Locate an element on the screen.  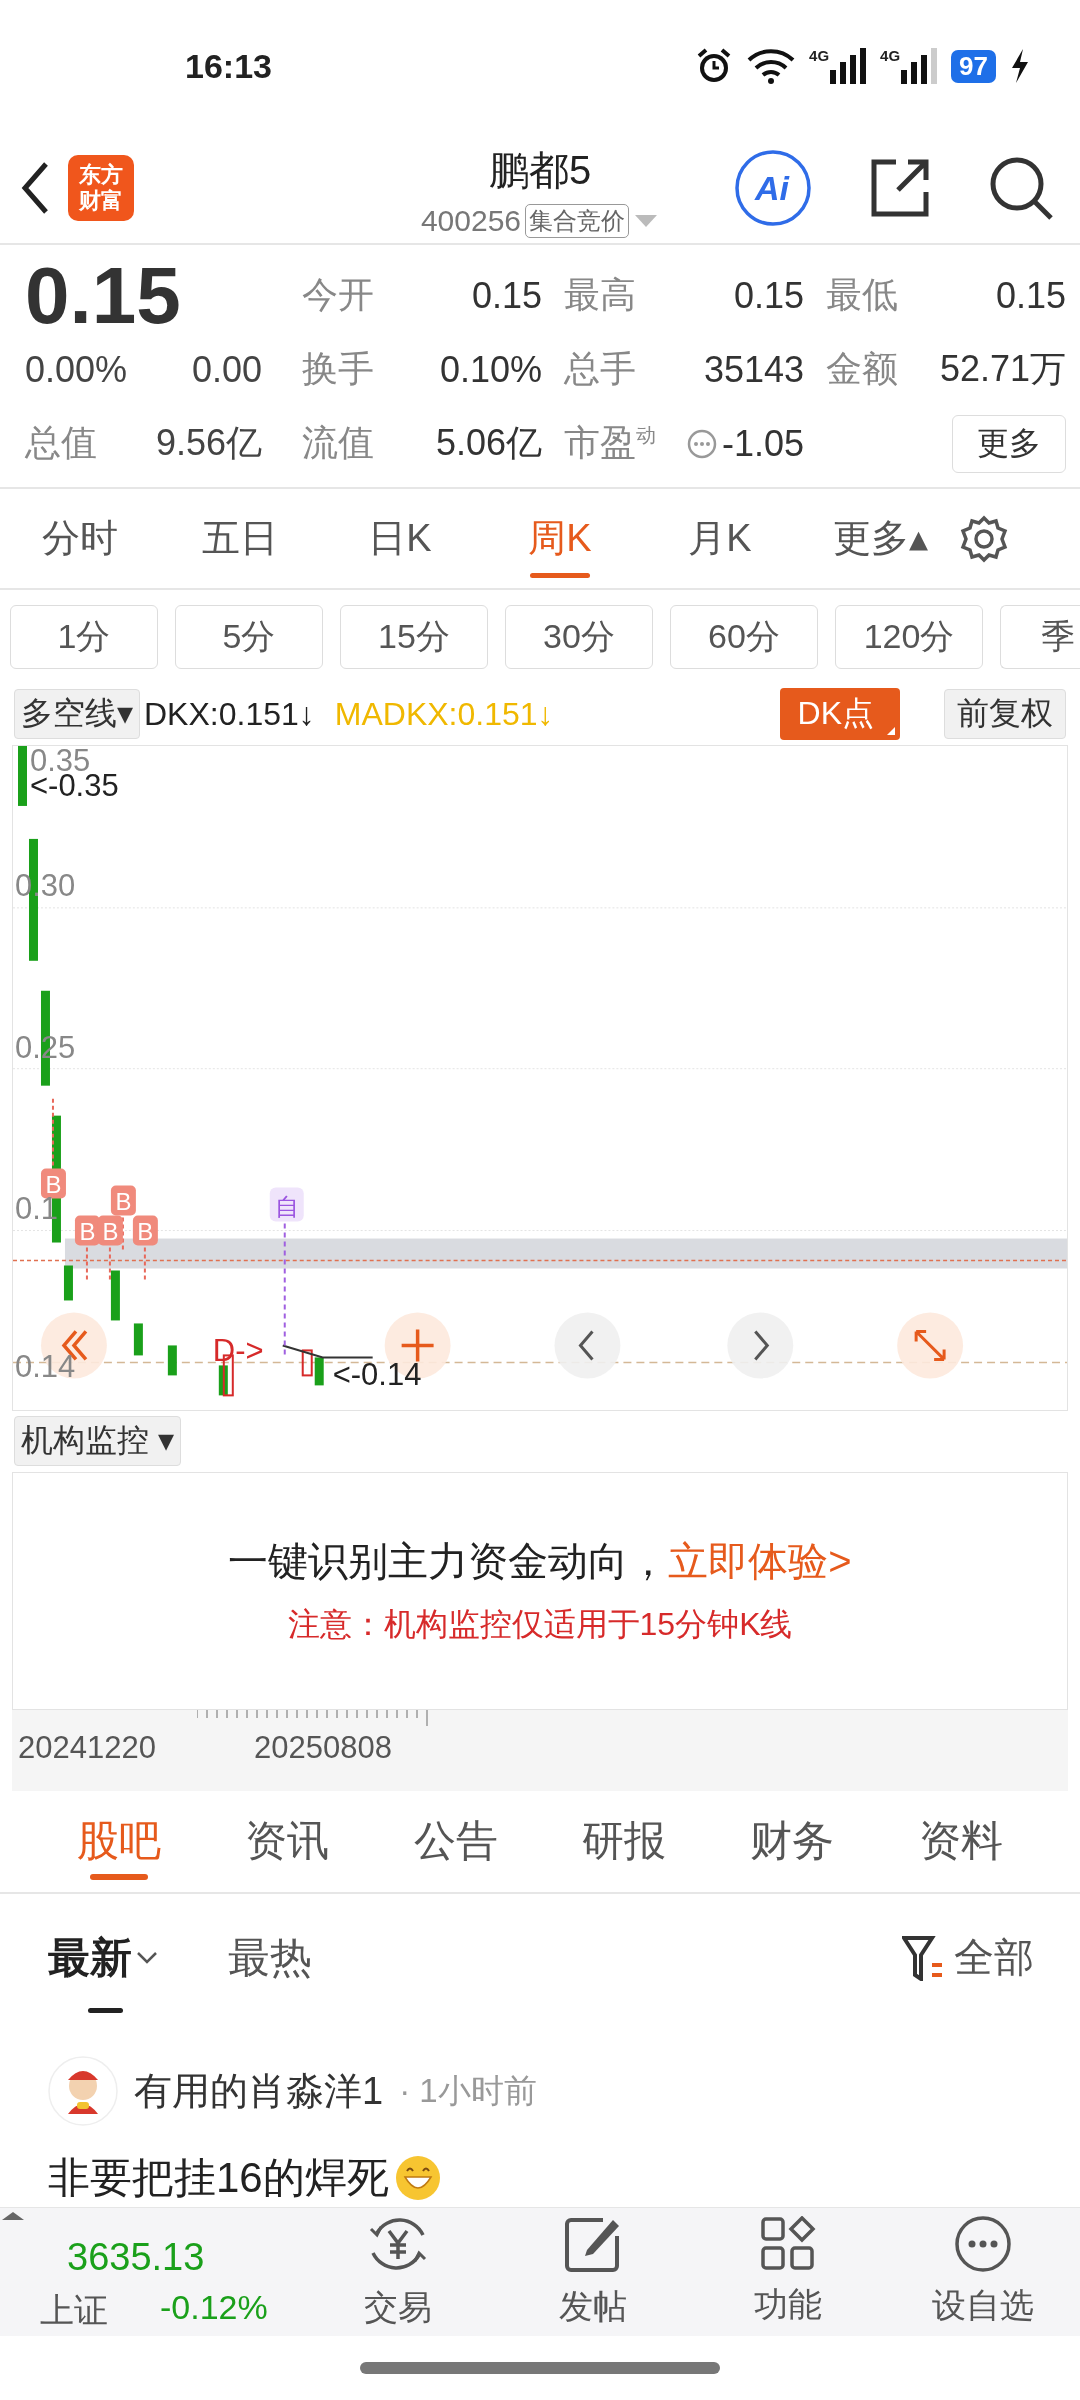
chevron-down-icon is located at coordinates (147, 1957).